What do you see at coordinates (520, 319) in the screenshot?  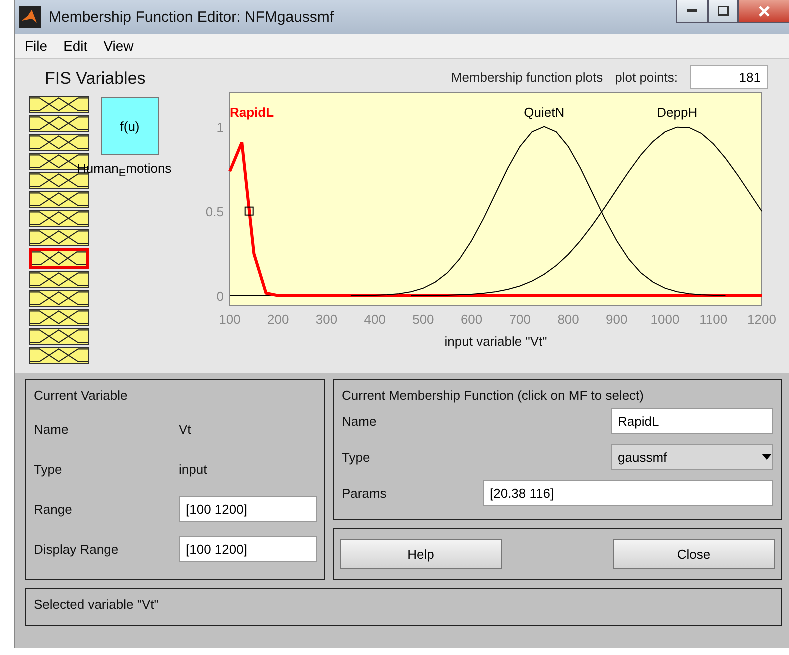 I see `x-tick-label: 700` at bounding box center [520, 319].